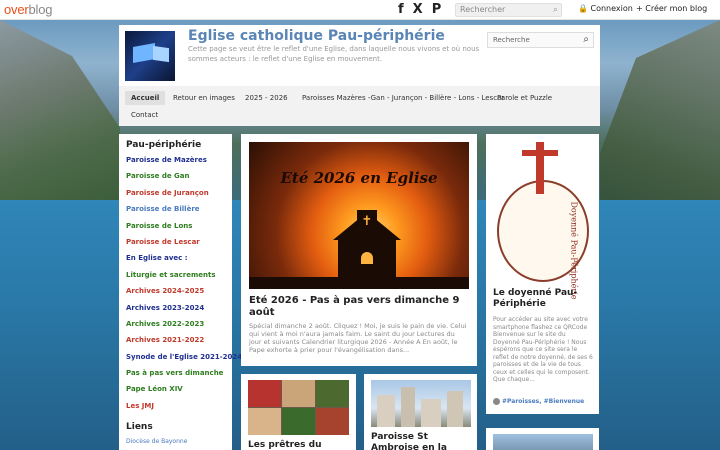  Describe the element at coordinates (421, 403) in the screenshot. I see `post-image-churches` at that location.